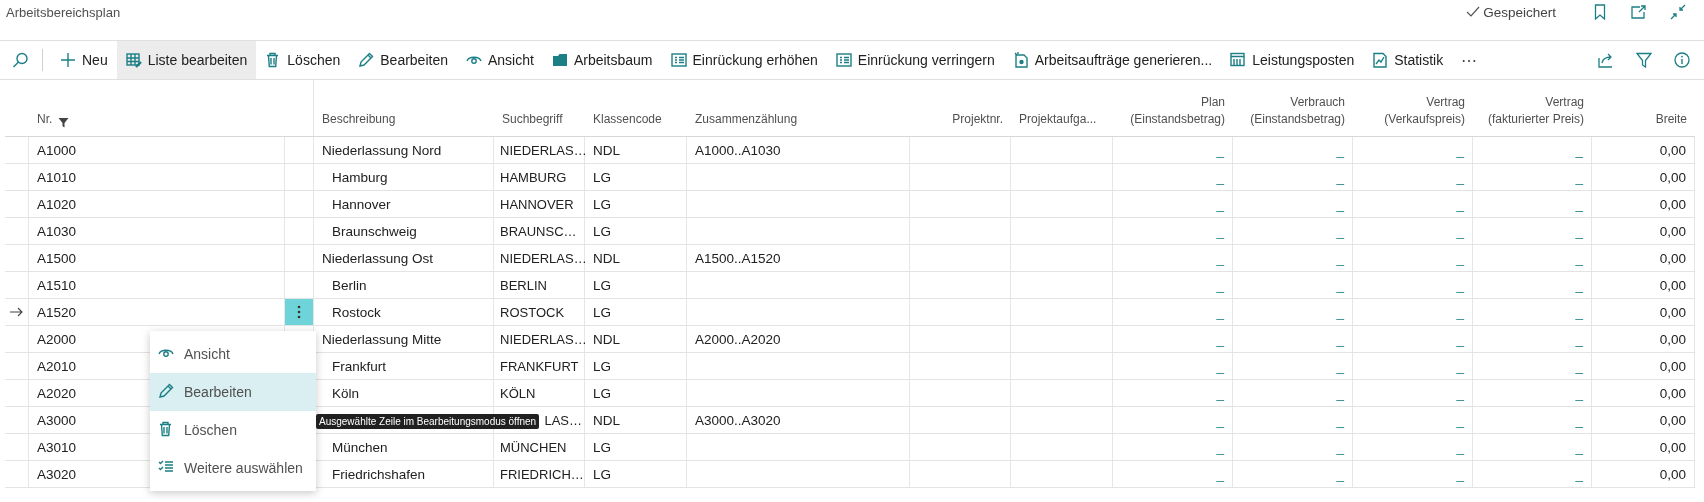 Image resolution: width=1704 pixels, height=502 pixels. I want to click on collapse-icon, so click(1678, 12).